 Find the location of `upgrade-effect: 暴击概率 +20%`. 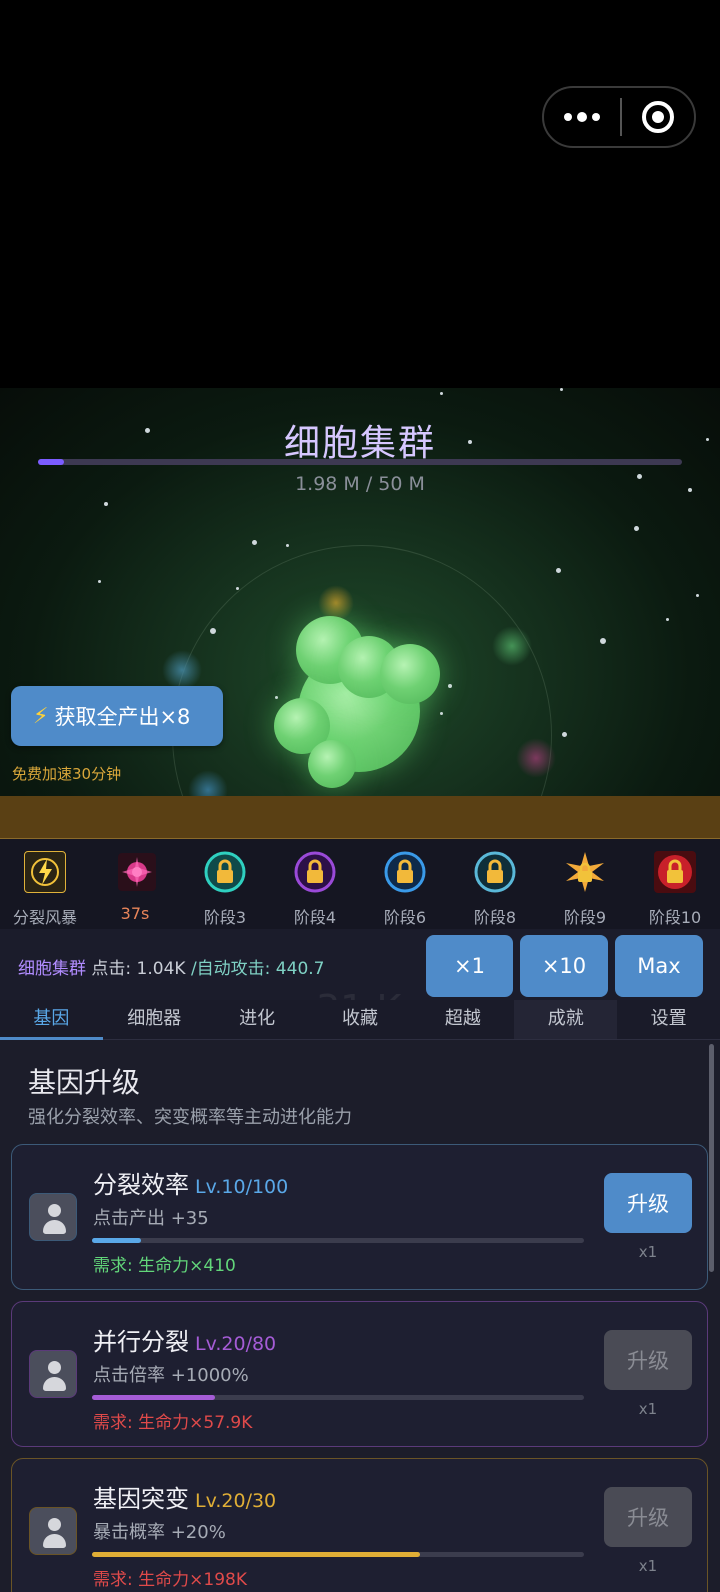

upgrade-effect: 暴击概率 +20% is located at coordinates (159, 1532).